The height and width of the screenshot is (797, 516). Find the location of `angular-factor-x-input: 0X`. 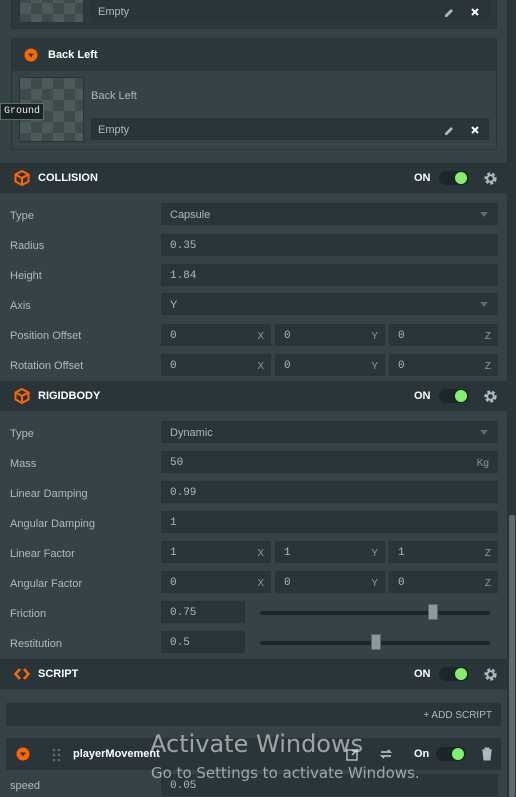

angular-factor-x-input: 0X is located at coordinates (216, 582).